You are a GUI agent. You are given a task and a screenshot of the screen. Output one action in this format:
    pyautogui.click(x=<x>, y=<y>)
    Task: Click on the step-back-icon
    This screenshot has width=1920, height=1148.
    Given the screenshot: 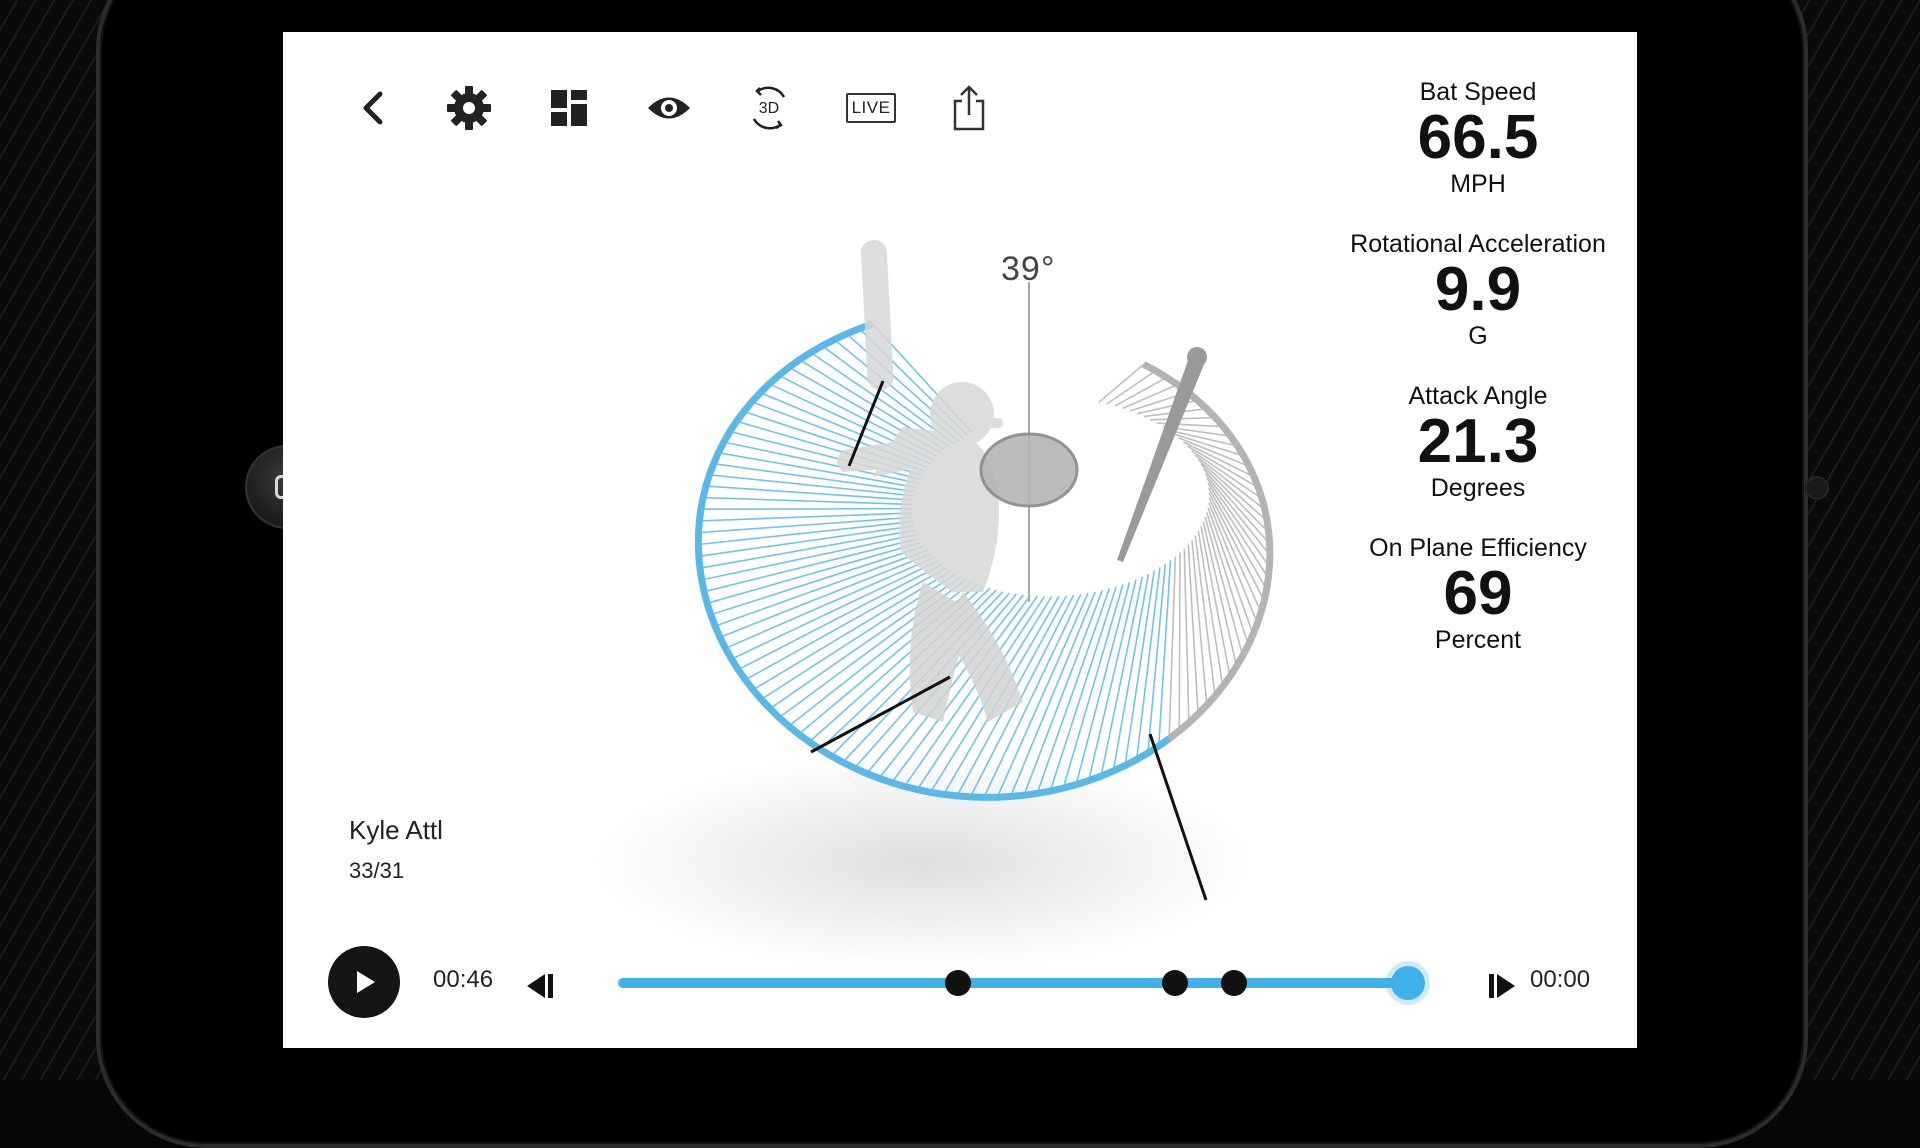 What is the action you would take?
    pyautogui.click(x=540, y=986)
    